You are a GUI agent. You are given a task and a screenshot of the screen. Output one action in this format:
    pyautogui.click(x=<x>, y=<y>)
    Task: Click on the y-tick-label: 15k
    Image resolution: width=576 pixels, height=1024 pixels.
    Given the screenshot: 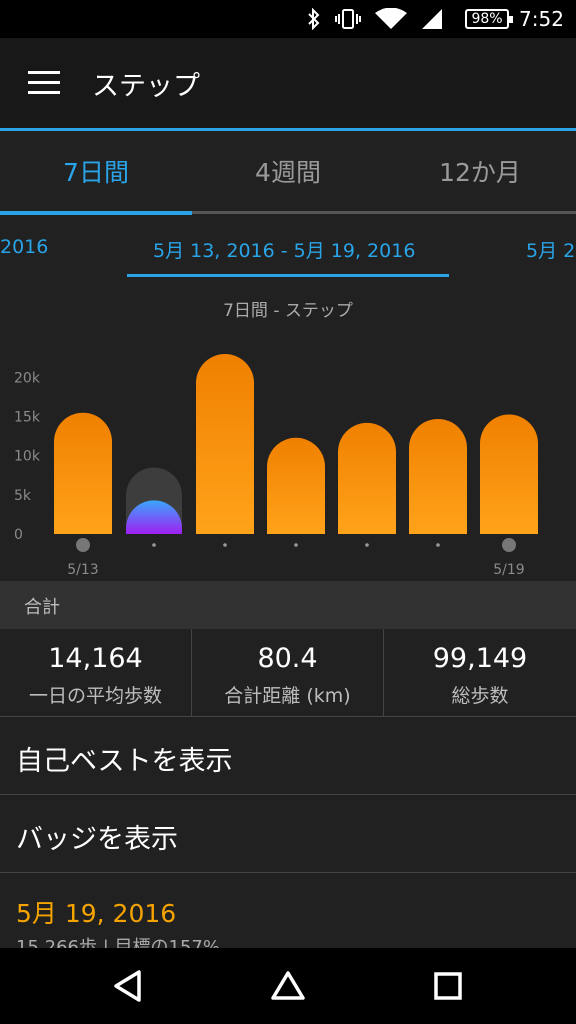 What is the action you would take?
    pyautogui.click(x=27, y=418)
    